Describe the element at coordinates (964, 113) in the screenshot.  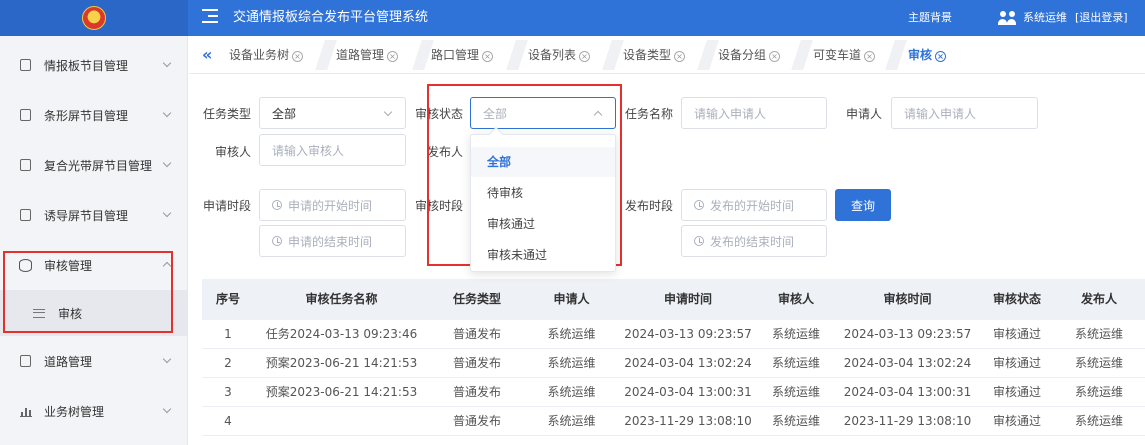
I see `applicant-input: 请输入申请人` at that location.